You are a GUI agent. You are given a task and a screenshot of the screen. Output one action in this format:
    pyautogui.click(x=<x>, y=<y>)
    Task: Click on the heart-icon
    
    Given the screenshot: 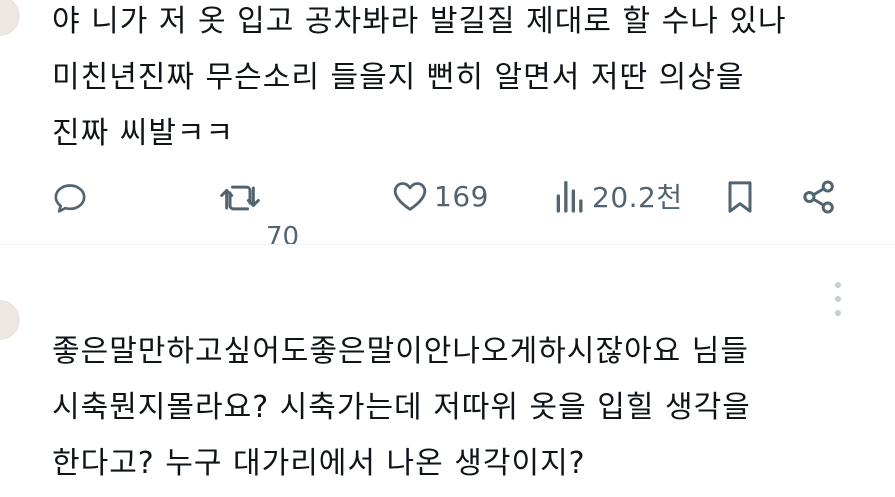 What is the action you would take?
    pyautogui.click(x=410, y=196)
    